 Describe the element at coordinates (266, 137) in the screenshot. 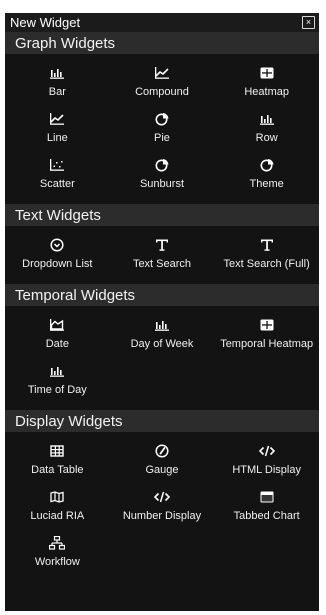

I see `widget-label: Row` at that location.